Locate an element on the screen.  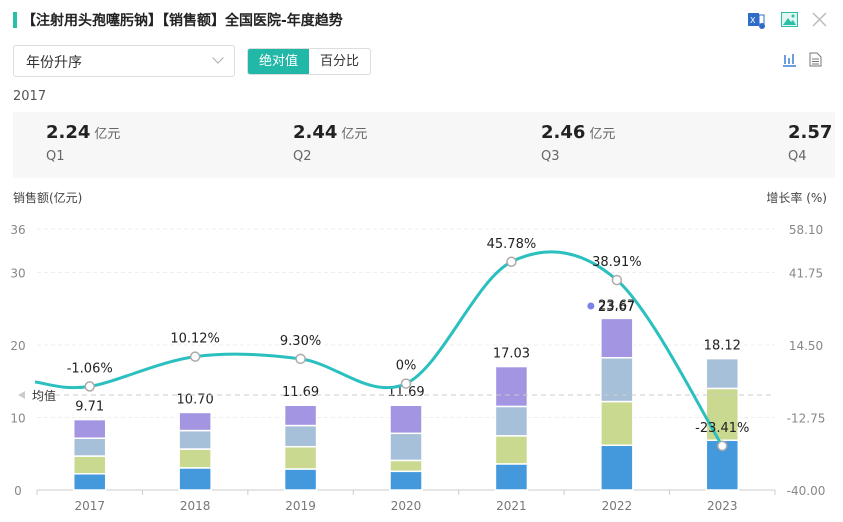
x-tick-label: 2020 is located at coordinates (406, 506).